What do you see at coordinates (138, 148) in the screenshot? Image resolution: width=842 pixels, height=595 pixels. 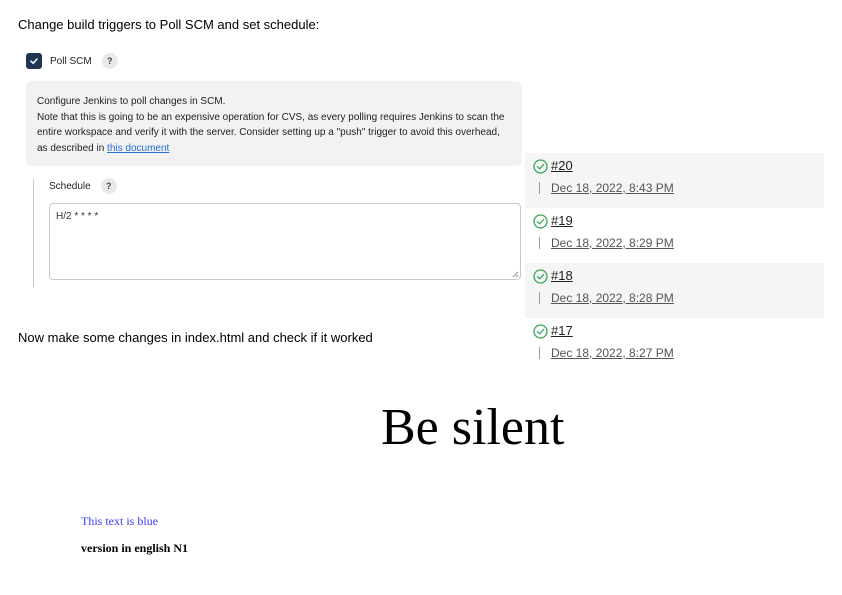 I see `this-document-link: this document` at bounding box center [138, 148].